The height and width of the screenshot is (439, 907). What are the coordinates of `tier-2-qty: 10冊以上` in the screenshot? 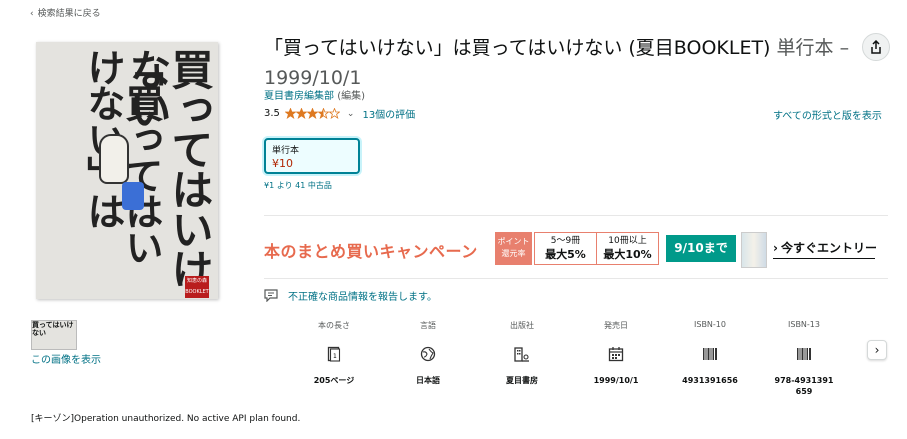 It's located at (627, 241).